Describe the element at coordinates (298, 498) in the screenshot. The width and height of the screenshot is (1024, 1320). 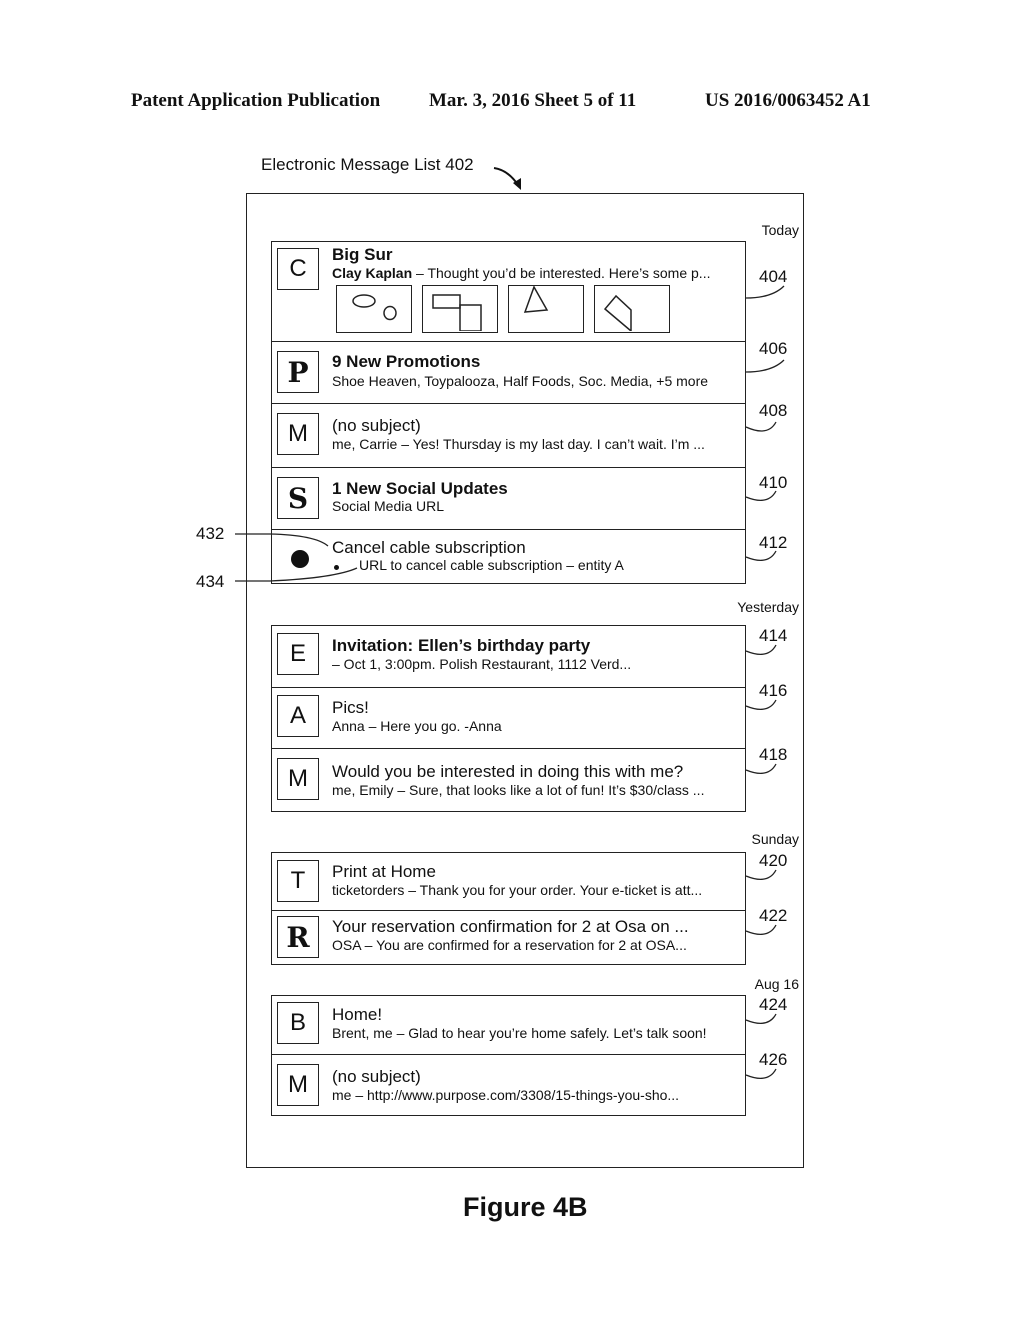
I see `social-icon: S` at that location.